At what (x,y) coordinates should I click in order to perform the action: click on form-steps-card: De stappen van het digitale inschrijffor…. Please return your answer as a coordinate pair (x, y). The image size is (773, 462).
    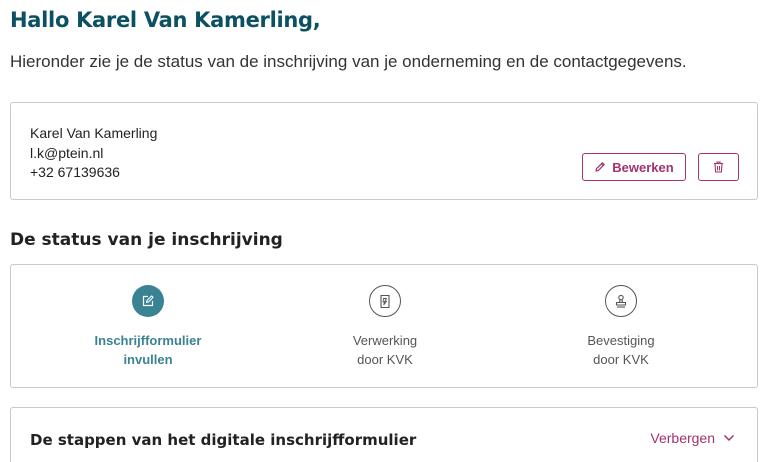
    Looking at the image, I should click on (384, 434).